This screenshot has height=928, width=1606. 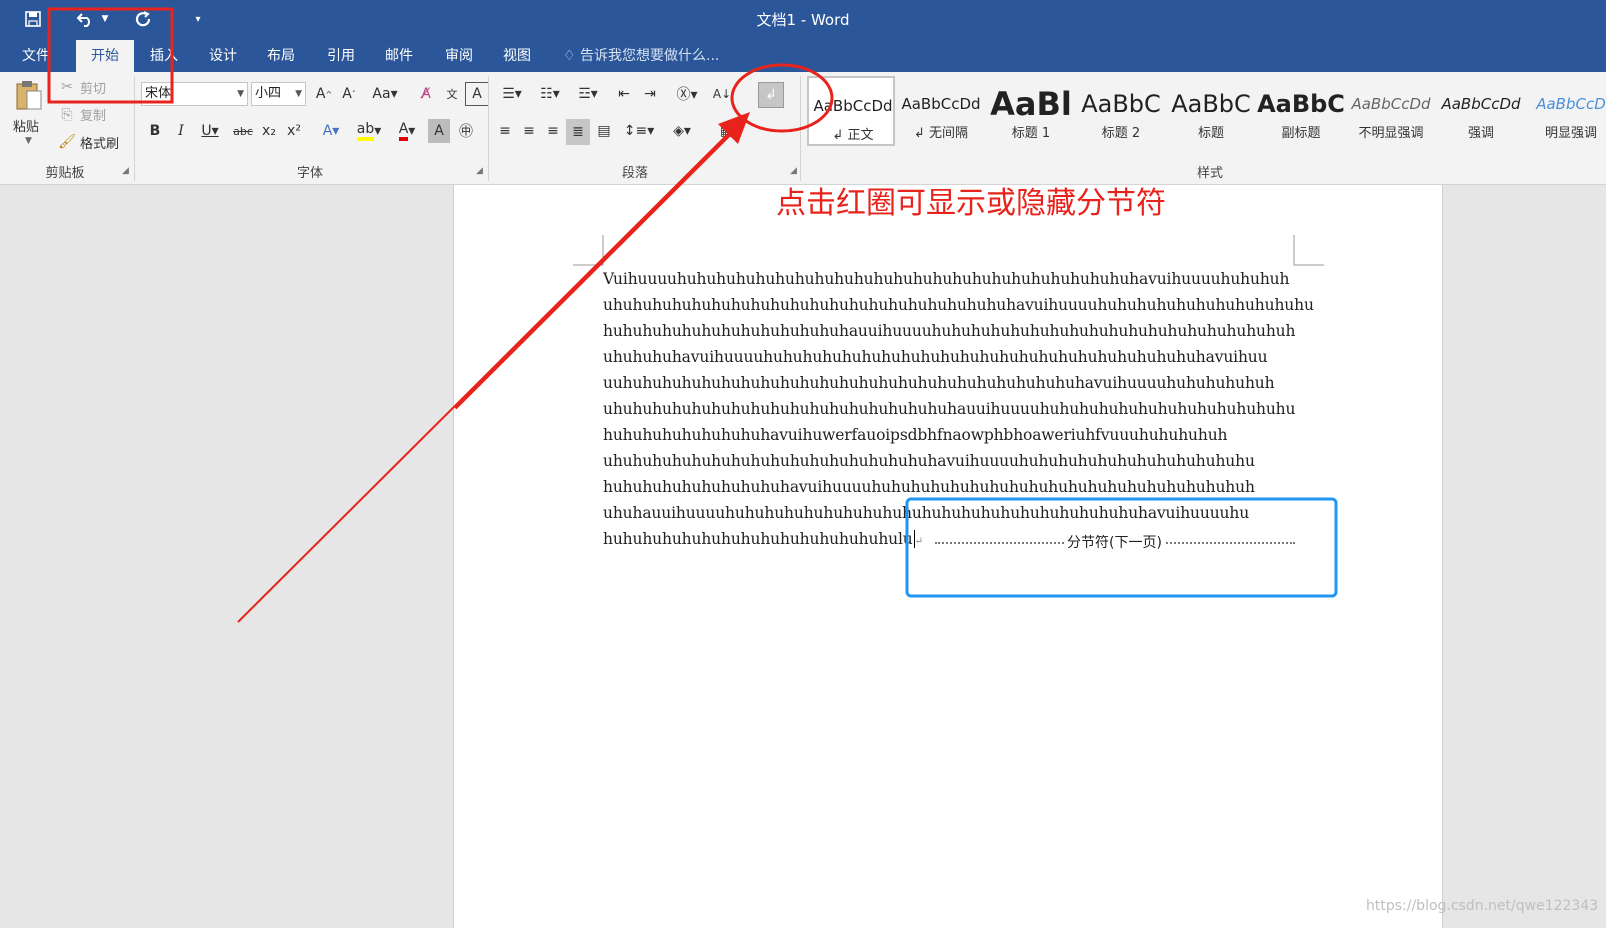 What do you see at coordinates (1121, 547) in the screenshot?
I see `section-break-highlight-box` at bounding box center [1121, 547].